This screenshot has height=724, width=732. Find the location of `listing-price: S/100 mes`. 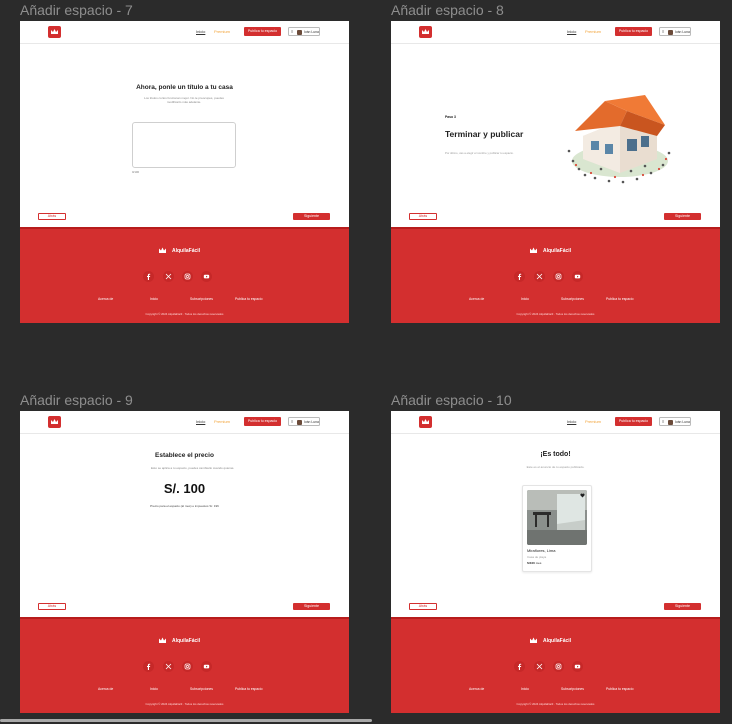

listing-price: S/100 mes is located at coordinates (534, 563).